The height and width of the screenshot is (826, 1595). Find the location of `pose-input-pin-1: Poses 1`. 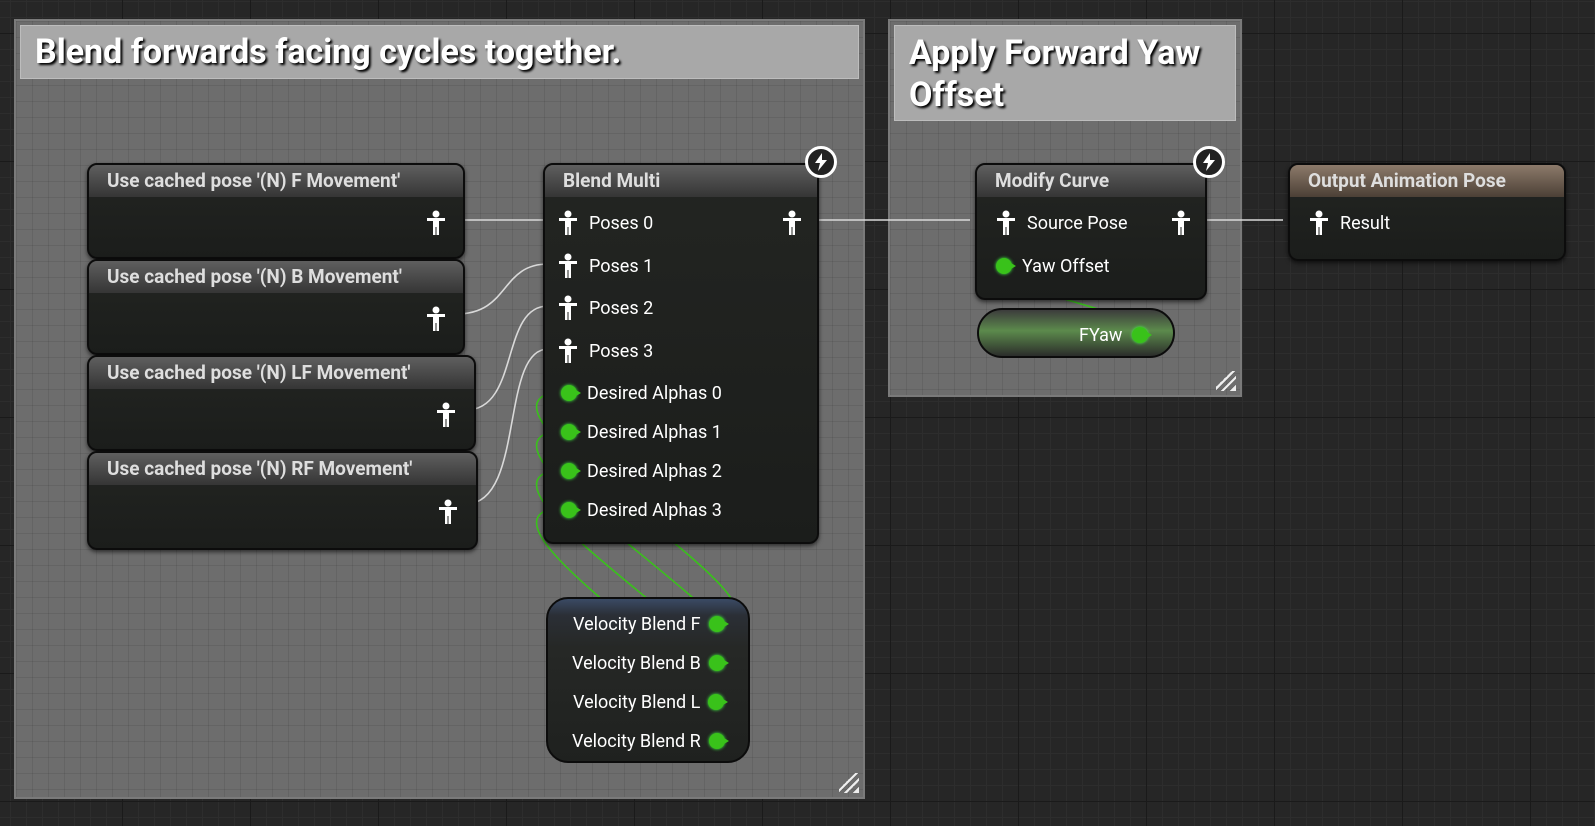

pose-input-pin-1: Poses 1 is located at coordinates (605, 266).